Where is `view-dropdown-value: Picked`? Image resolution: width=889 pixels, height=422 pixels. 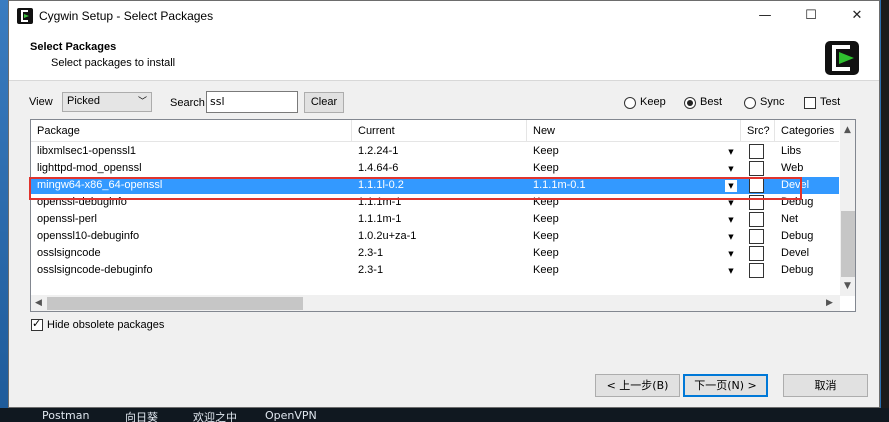 view-dropdown-value: Picked is located at coordinates (84, 101).